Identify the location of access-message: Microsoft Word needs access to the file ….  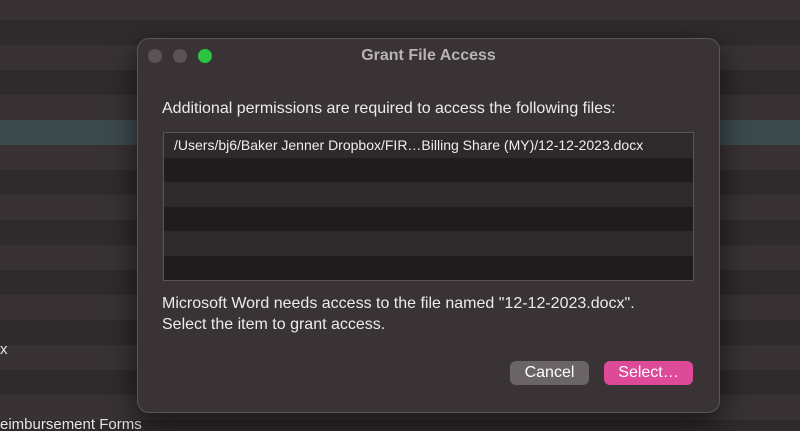
(398, 314).